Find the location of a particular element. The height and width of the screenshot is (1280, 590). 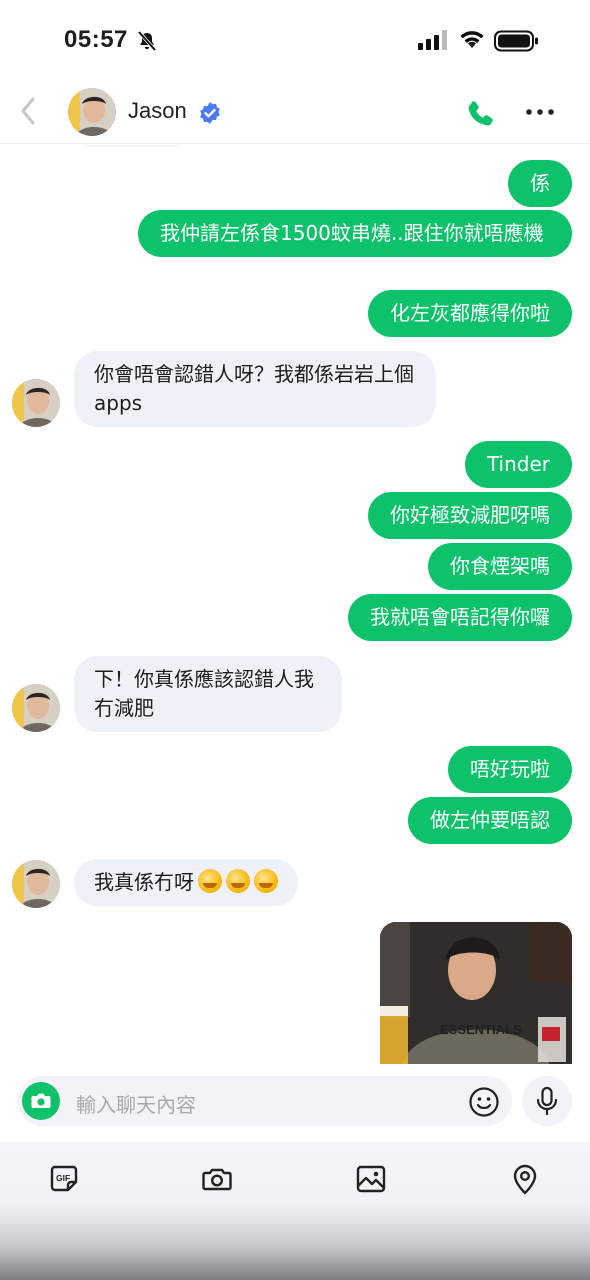

more-icon is located at coordinates (540, 112).